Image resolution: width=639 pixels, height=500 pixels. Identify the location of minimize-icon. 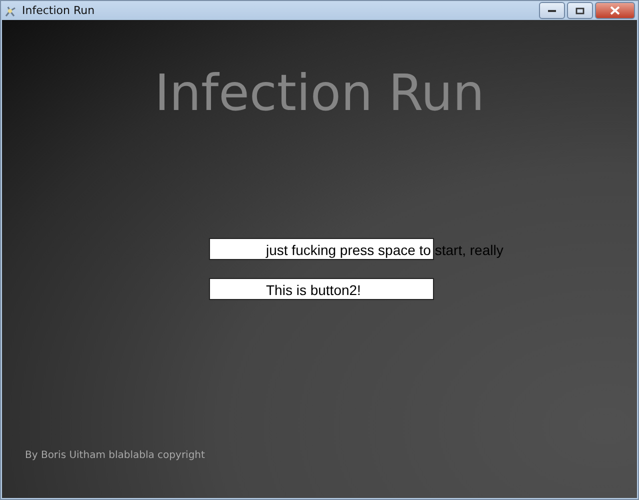
(552, 10).